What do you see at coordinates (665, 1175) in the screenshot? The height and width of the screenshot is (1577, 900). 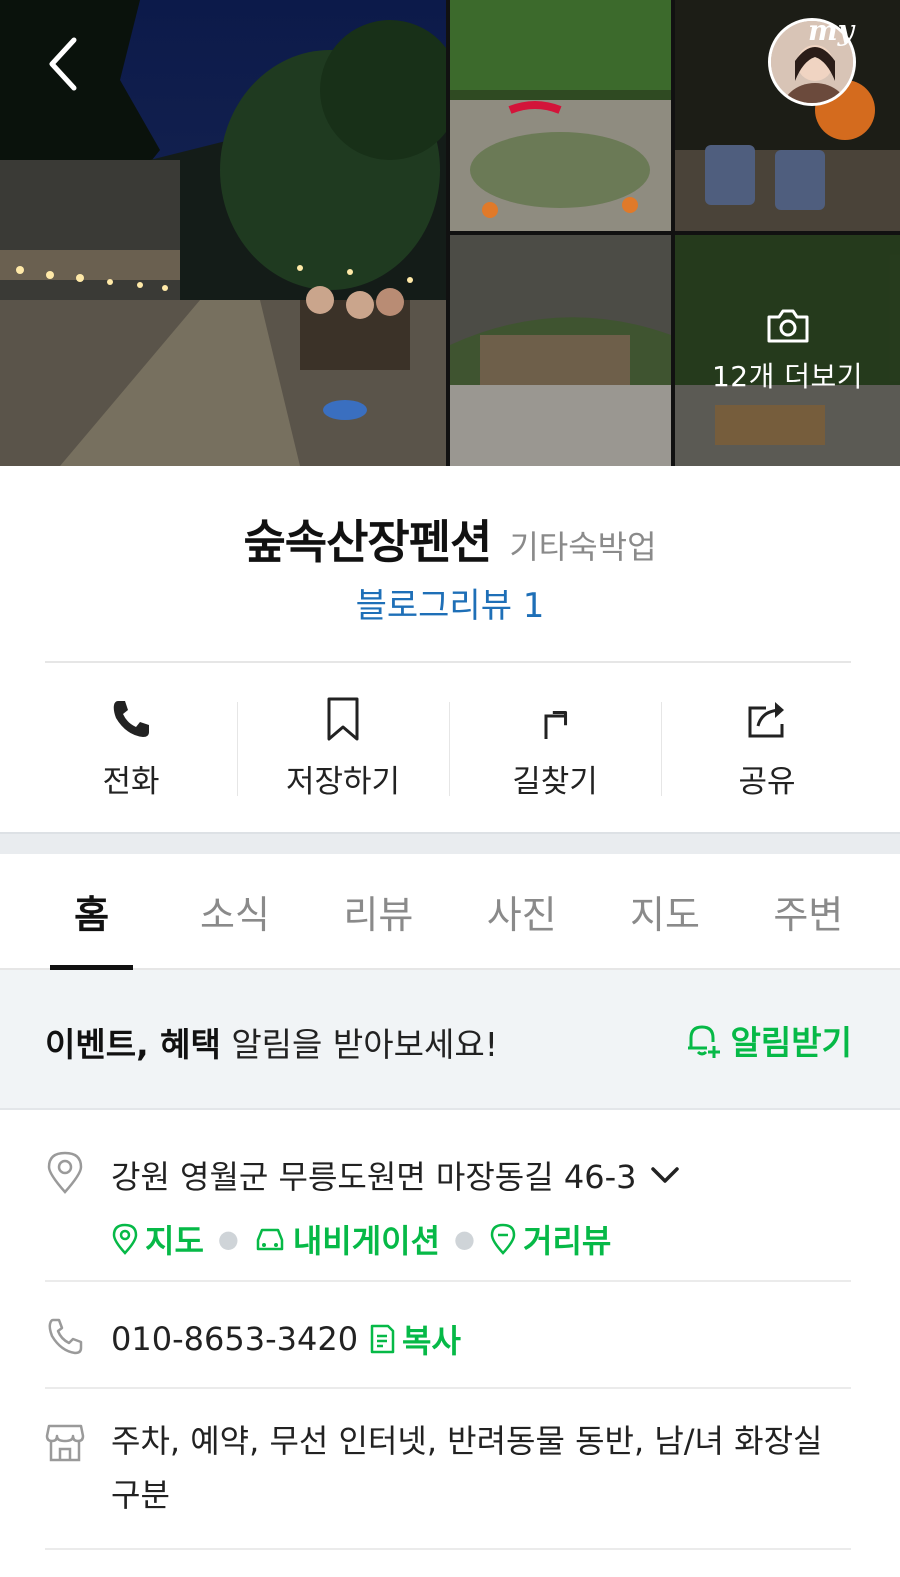 I see `chevron-down-icon` at bounding box center [665, 1175].